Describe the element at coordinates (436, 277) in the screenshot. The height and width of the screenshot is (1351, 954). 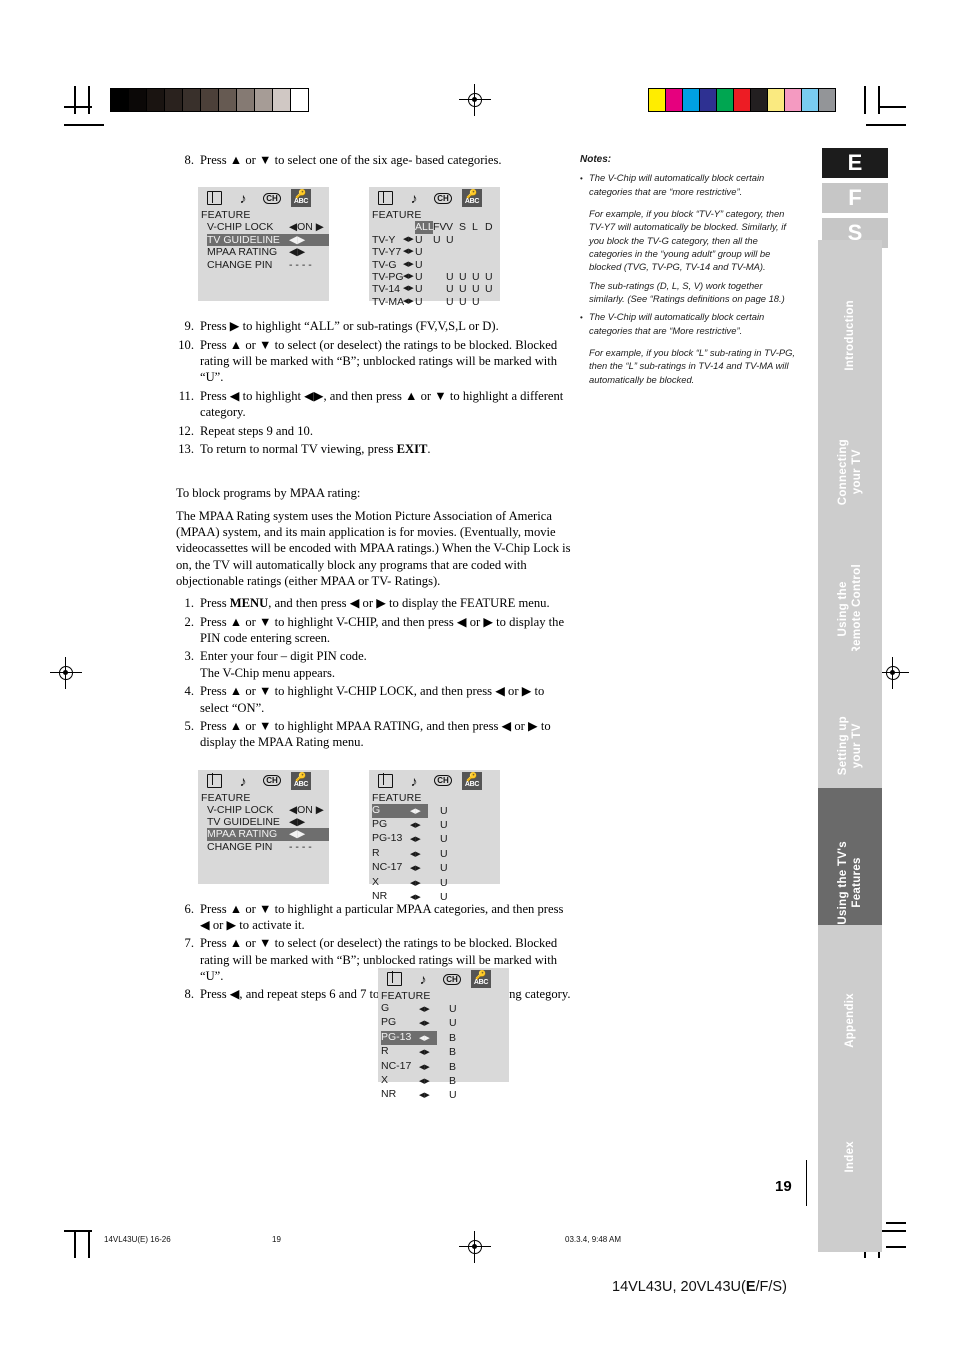
I see `osd-grid-row: TV-PG ◀▶ U U U U U` at that location.